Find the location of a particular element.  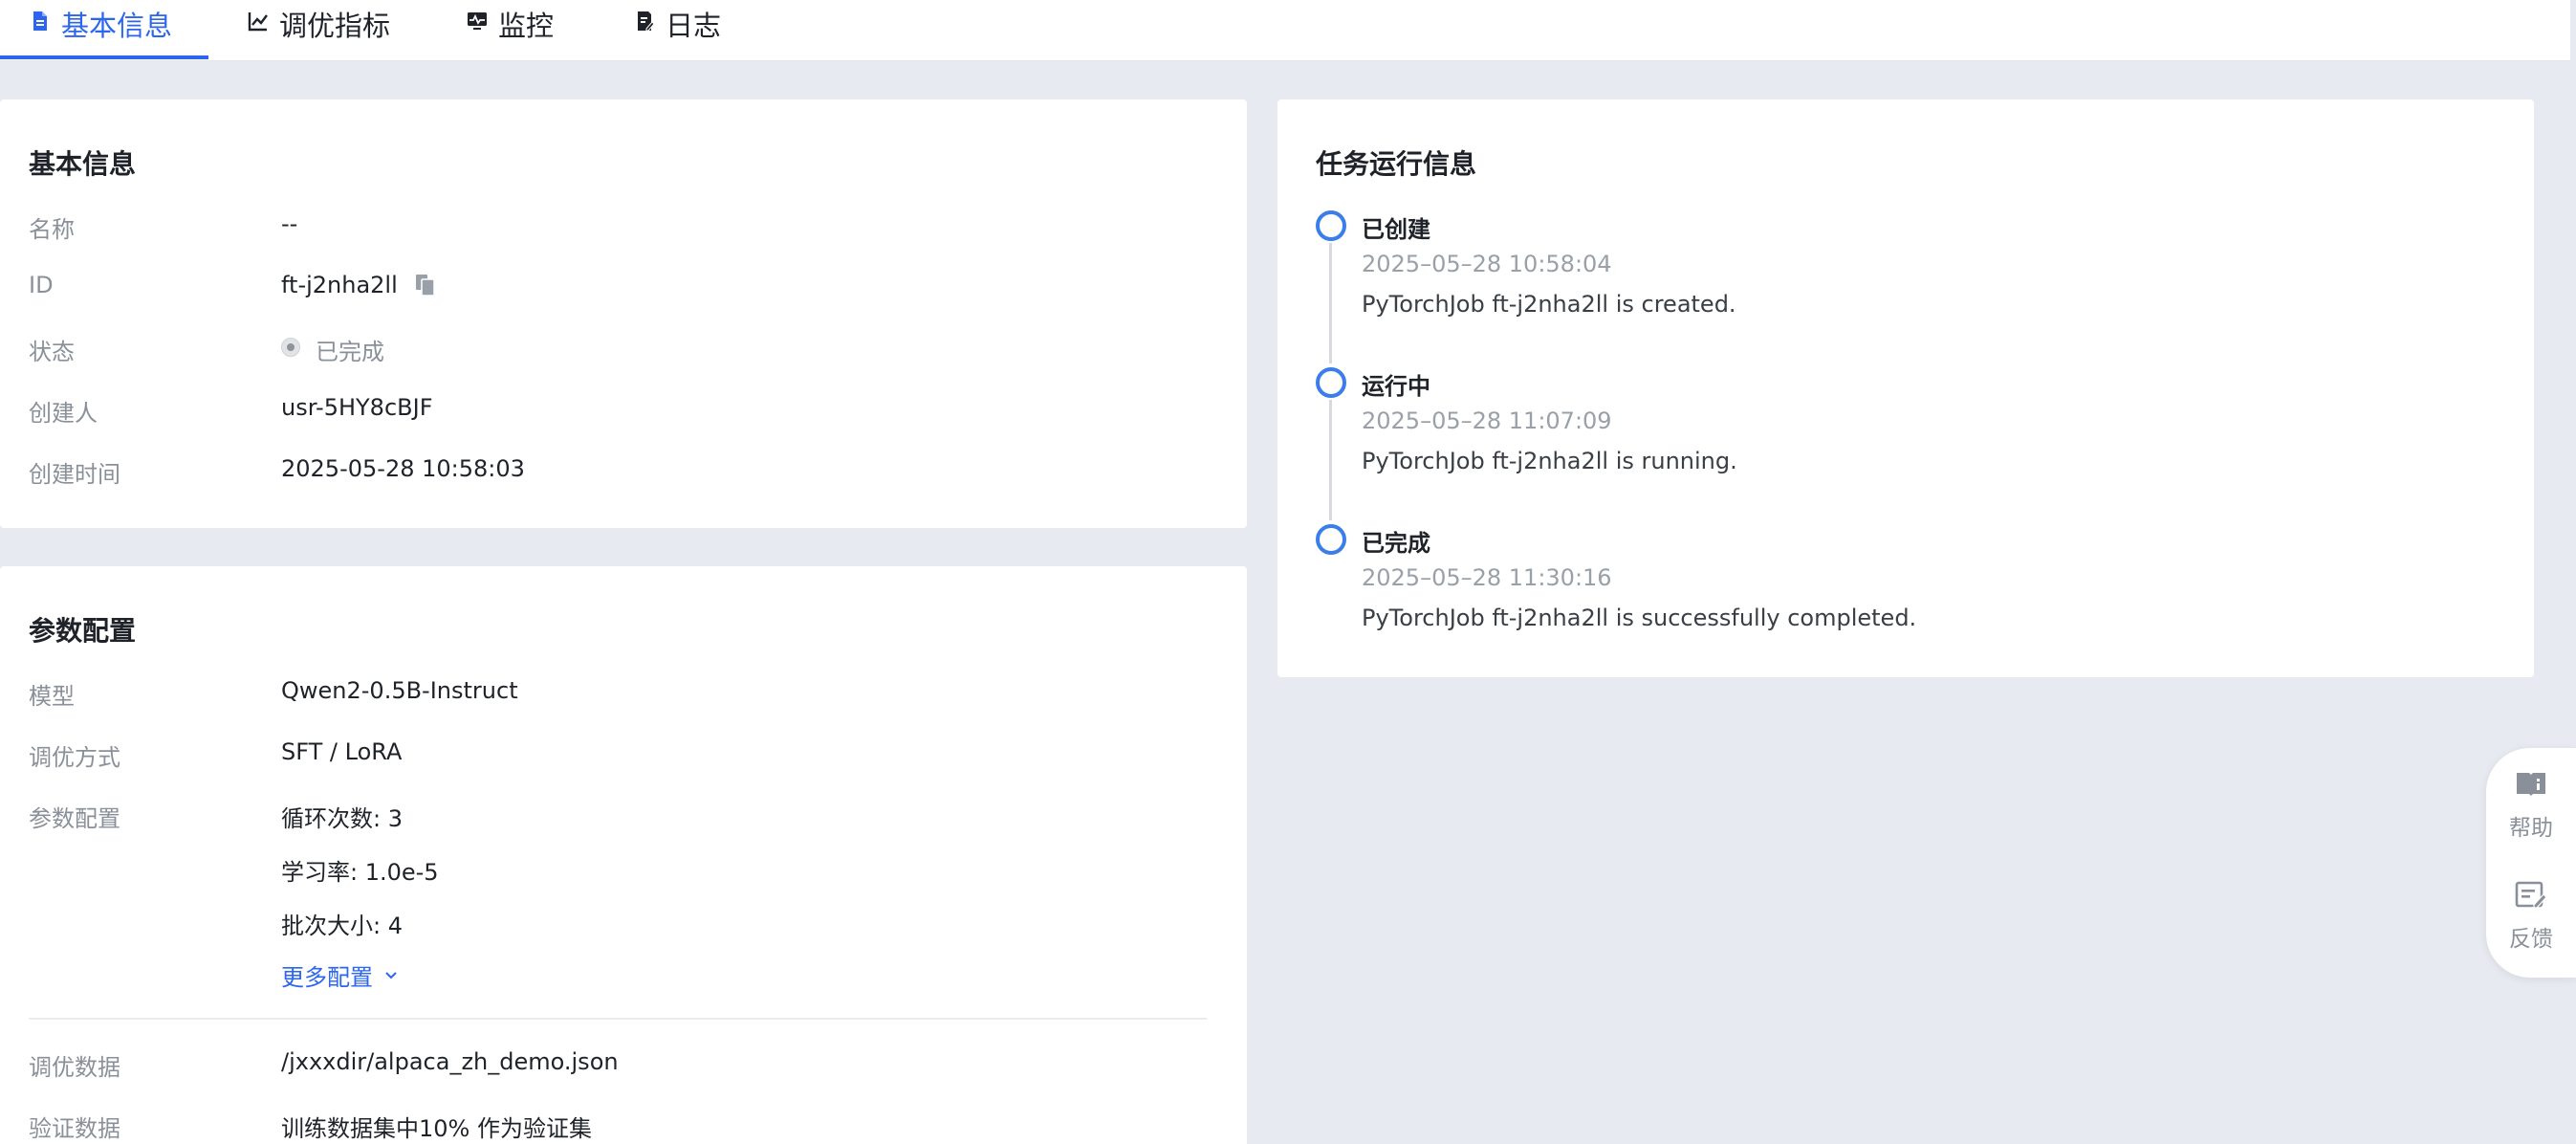

tab-monitor: 监控 is located at coordinates (510, 30).